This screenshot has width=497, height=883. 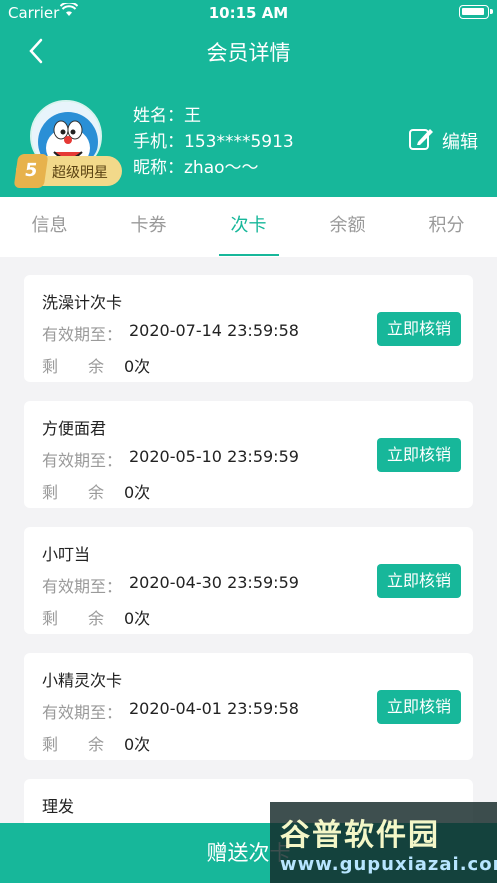 I want to click on member-phone: 手机：153****5913, so click(x=213, y=142).